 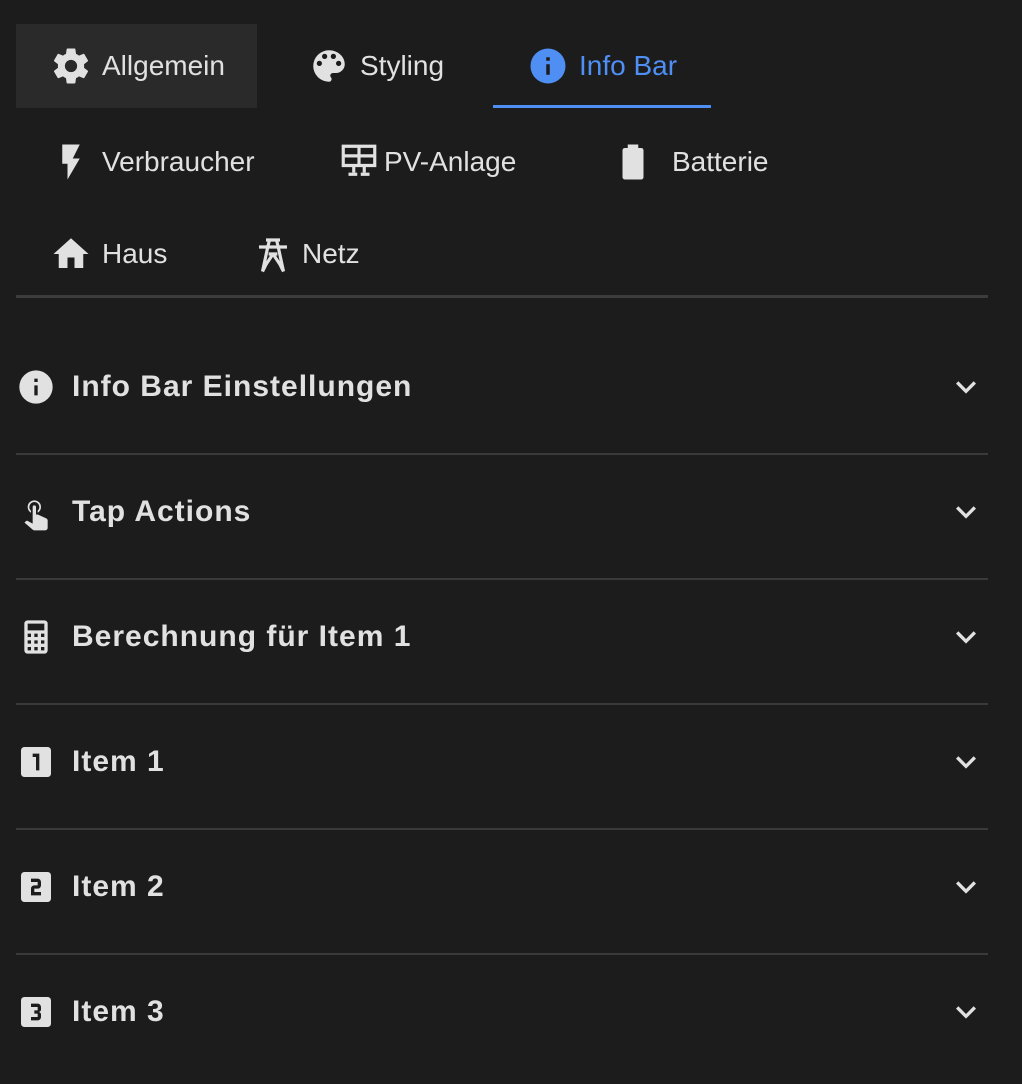 I want to click on home-icon, so click(x=71, y=254).